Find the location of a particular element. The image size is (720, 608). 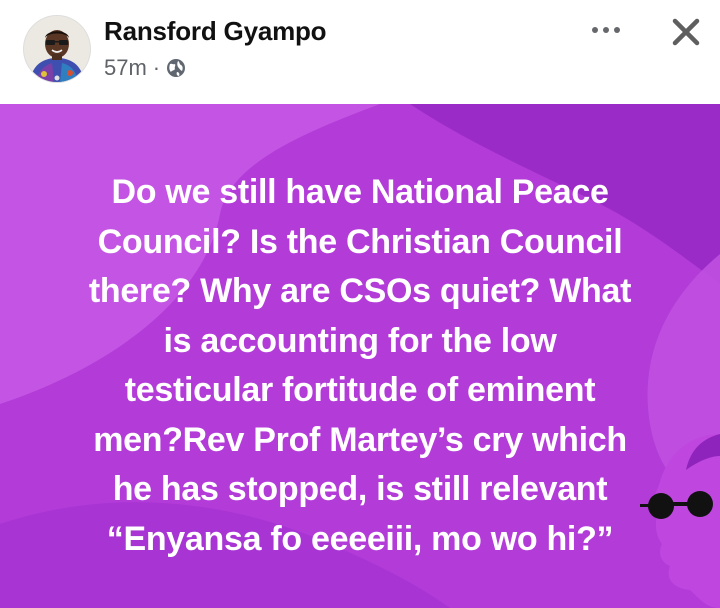

close-icon is located at coordinates (686, 32).